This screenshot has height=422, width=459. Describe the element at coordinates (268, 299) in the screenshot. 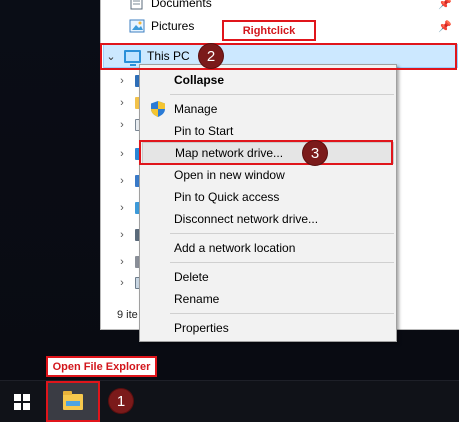

I see `menu-item-rename: Rename` at that location.